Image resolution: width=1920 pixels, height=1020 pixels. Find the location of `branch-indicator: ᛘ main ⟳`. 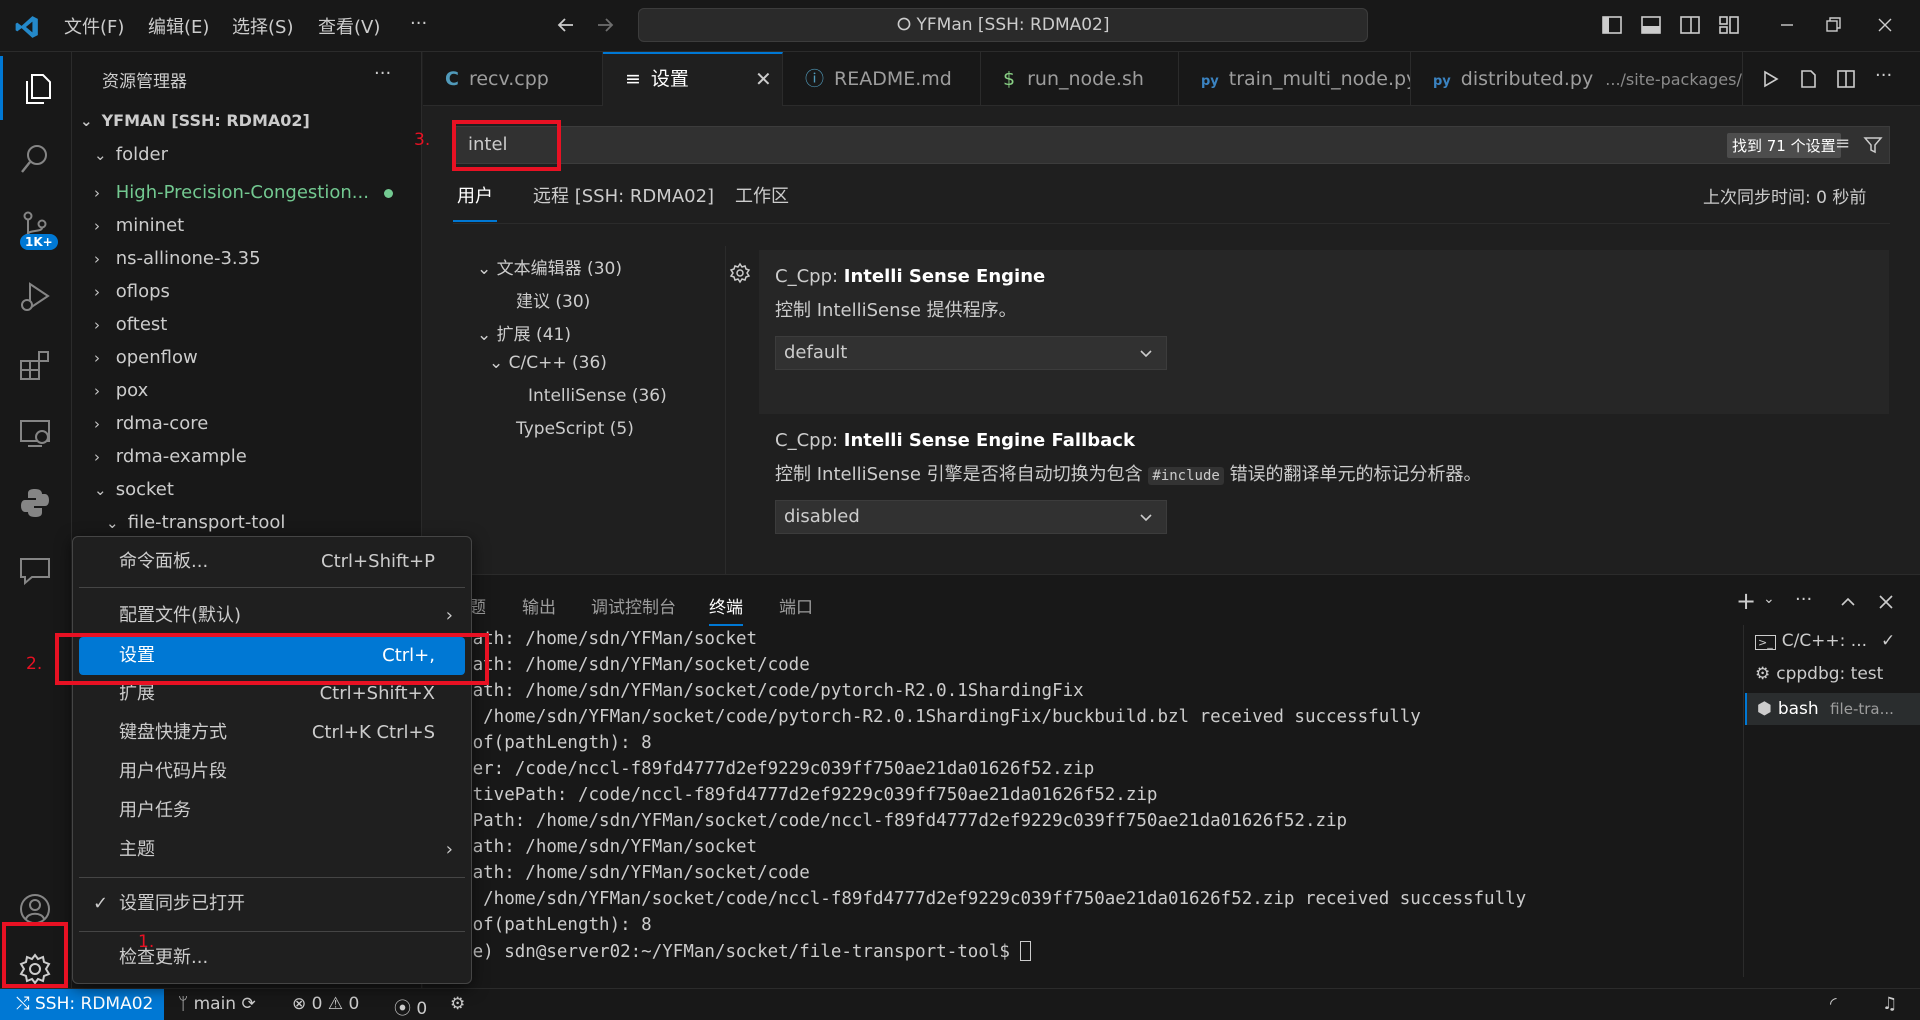

branch-indicator: ᛘ main ⟳ is located at coordinates (217, 1004).